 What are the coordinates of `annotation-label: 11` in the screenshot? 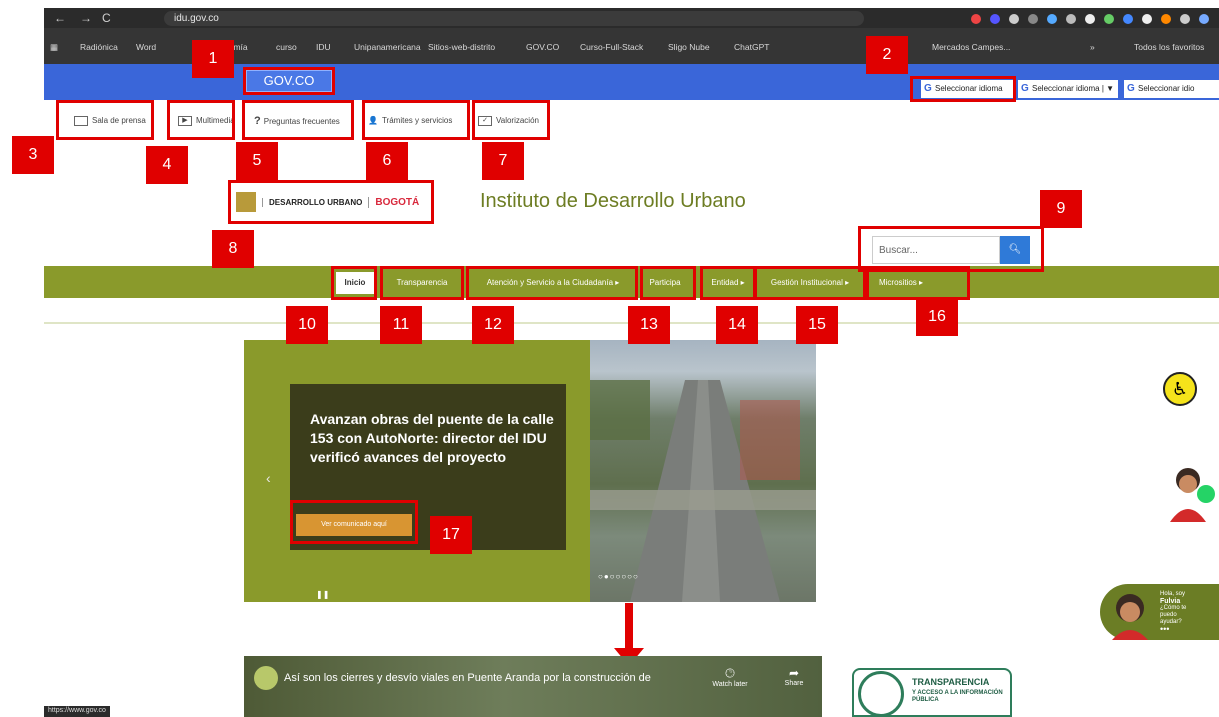 It's located at (401, 325).